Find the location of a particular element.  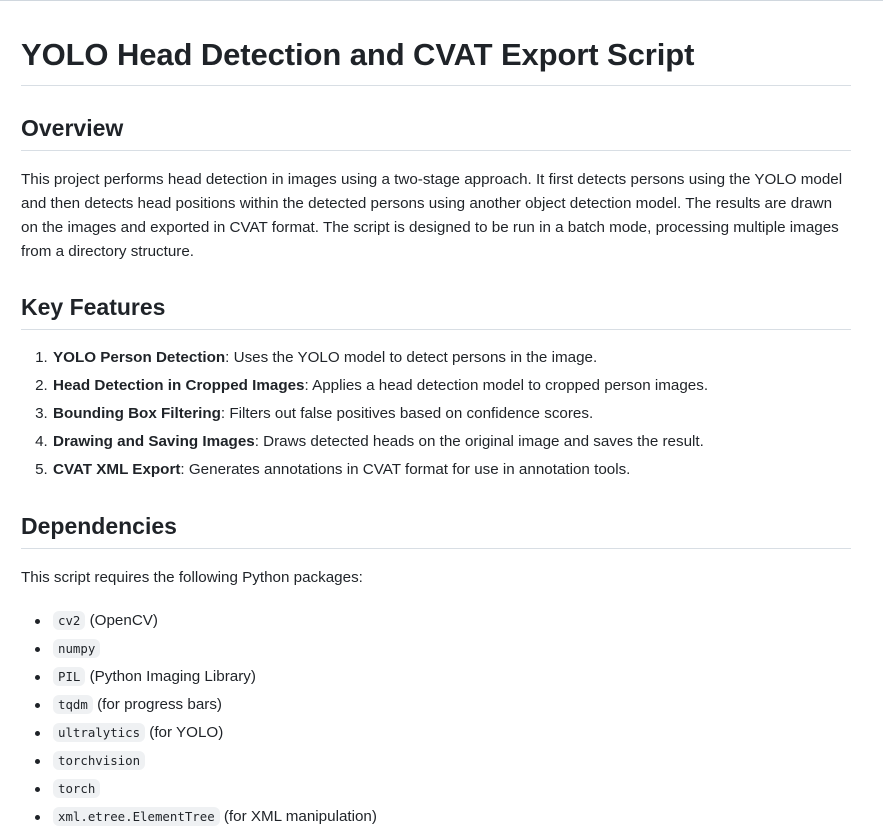

package-name: PIL is located at coordinates (69, 676).